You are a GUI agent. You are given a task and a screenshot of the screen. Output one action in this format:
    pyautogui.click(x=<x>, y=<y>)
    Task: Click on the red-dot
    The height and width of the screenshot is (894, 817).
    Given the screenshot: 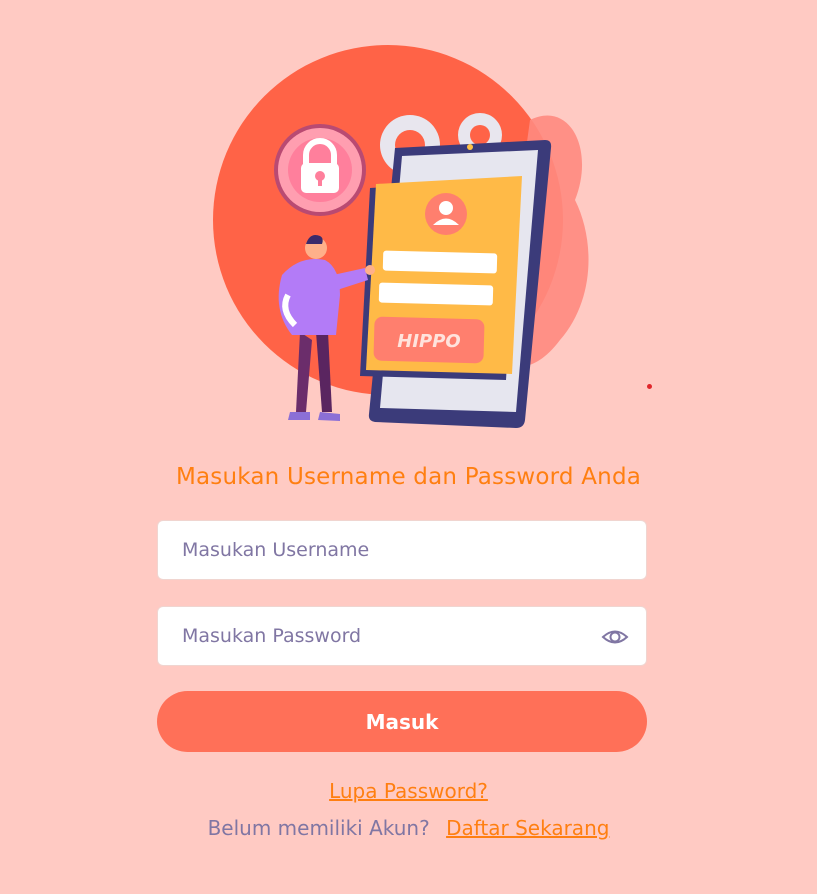 What is the action you would take?
    pyautogui.click(x=649, y=386)
    